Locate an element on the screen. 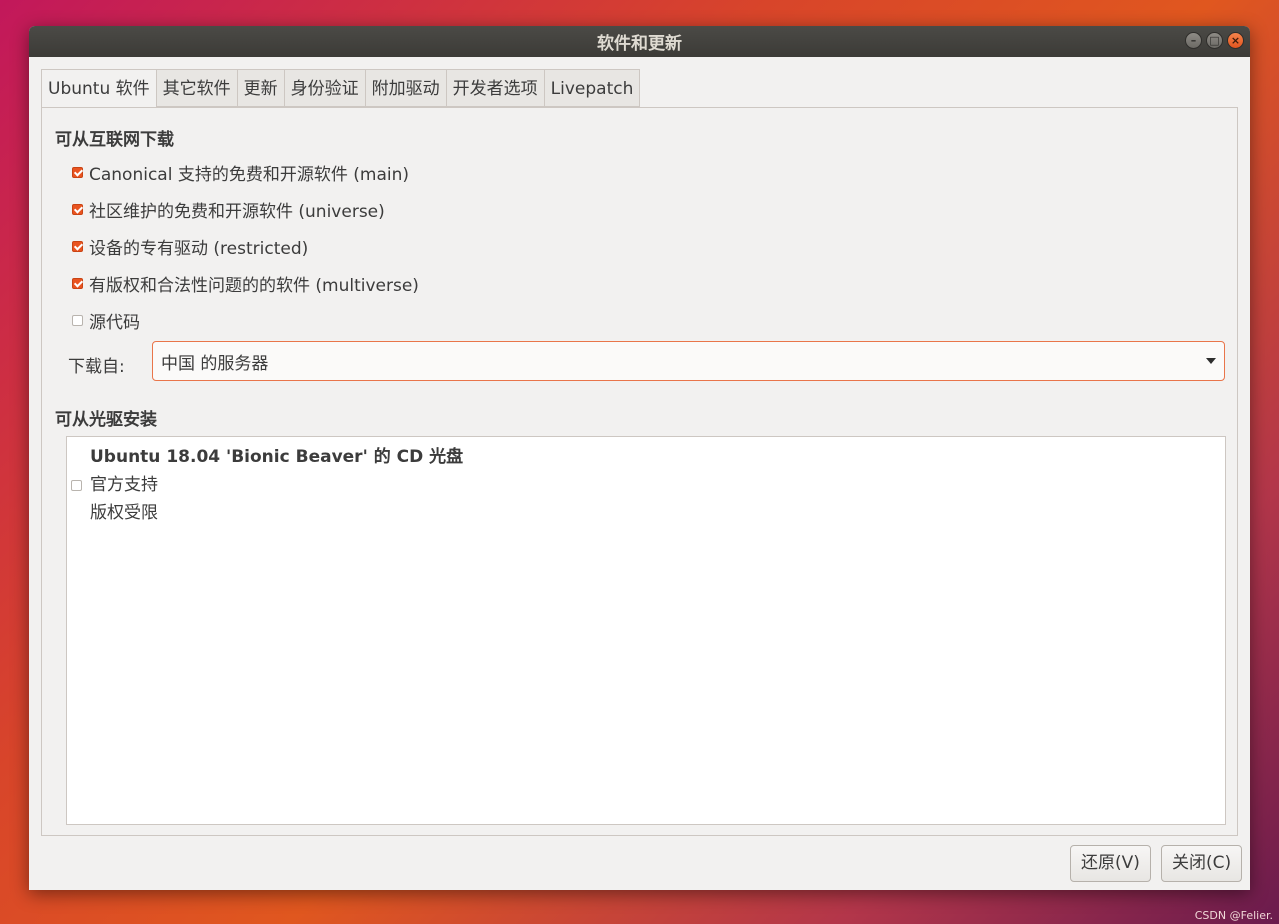 Image resolution: width=1279 pixels, height=924 pixels. checkbox-main: Canonical 支持的免费和开源软件 (main) is located at coordinates (240, 172).